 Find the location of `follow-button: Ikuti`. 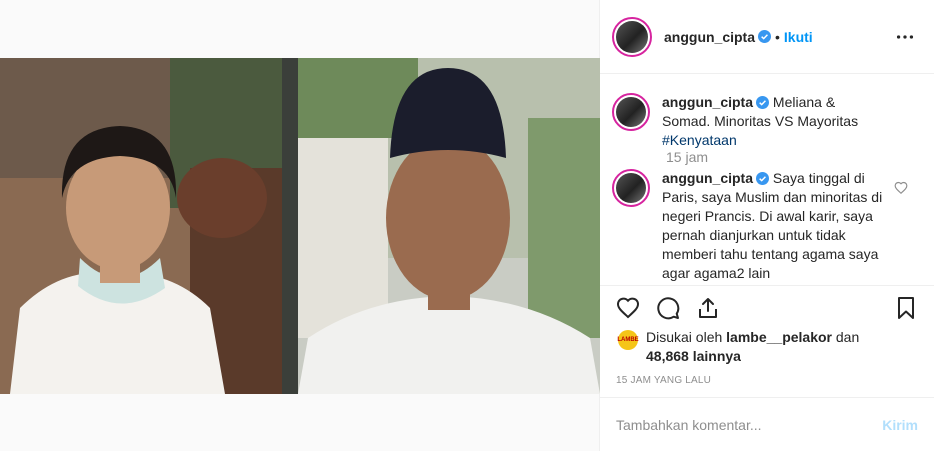

follow-button: Ikuti is located at coordinates (798, 37).